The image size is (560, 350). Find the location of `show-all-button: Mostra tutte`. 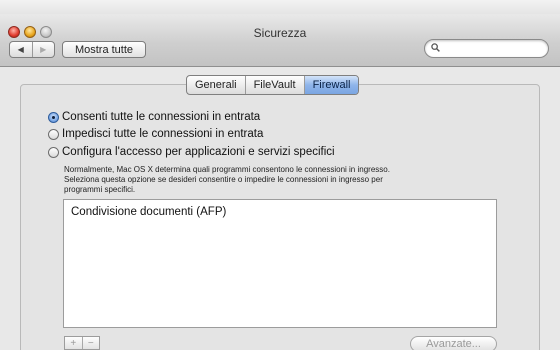

show-all-button: Mostra tutte is located at coordinates (104, 49).